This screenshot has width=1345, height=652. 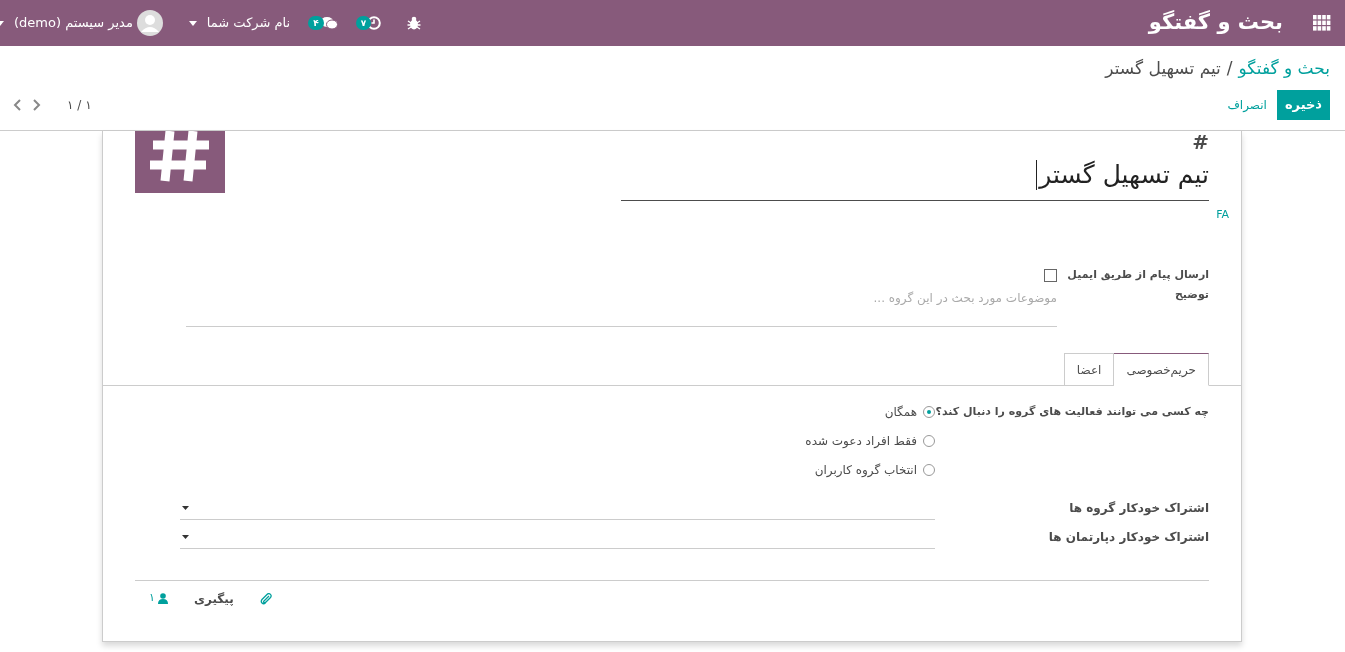 What do you see at coordinates (925, 215) in the screenshot?
I see `language-label: FA` at bounding box center [925, 215].